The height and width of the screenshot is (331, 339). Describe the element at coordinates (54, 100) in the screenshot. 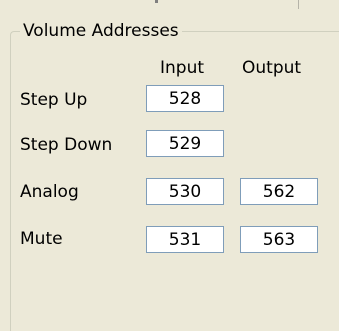

I see `step-up-label: Step Up` at that location.